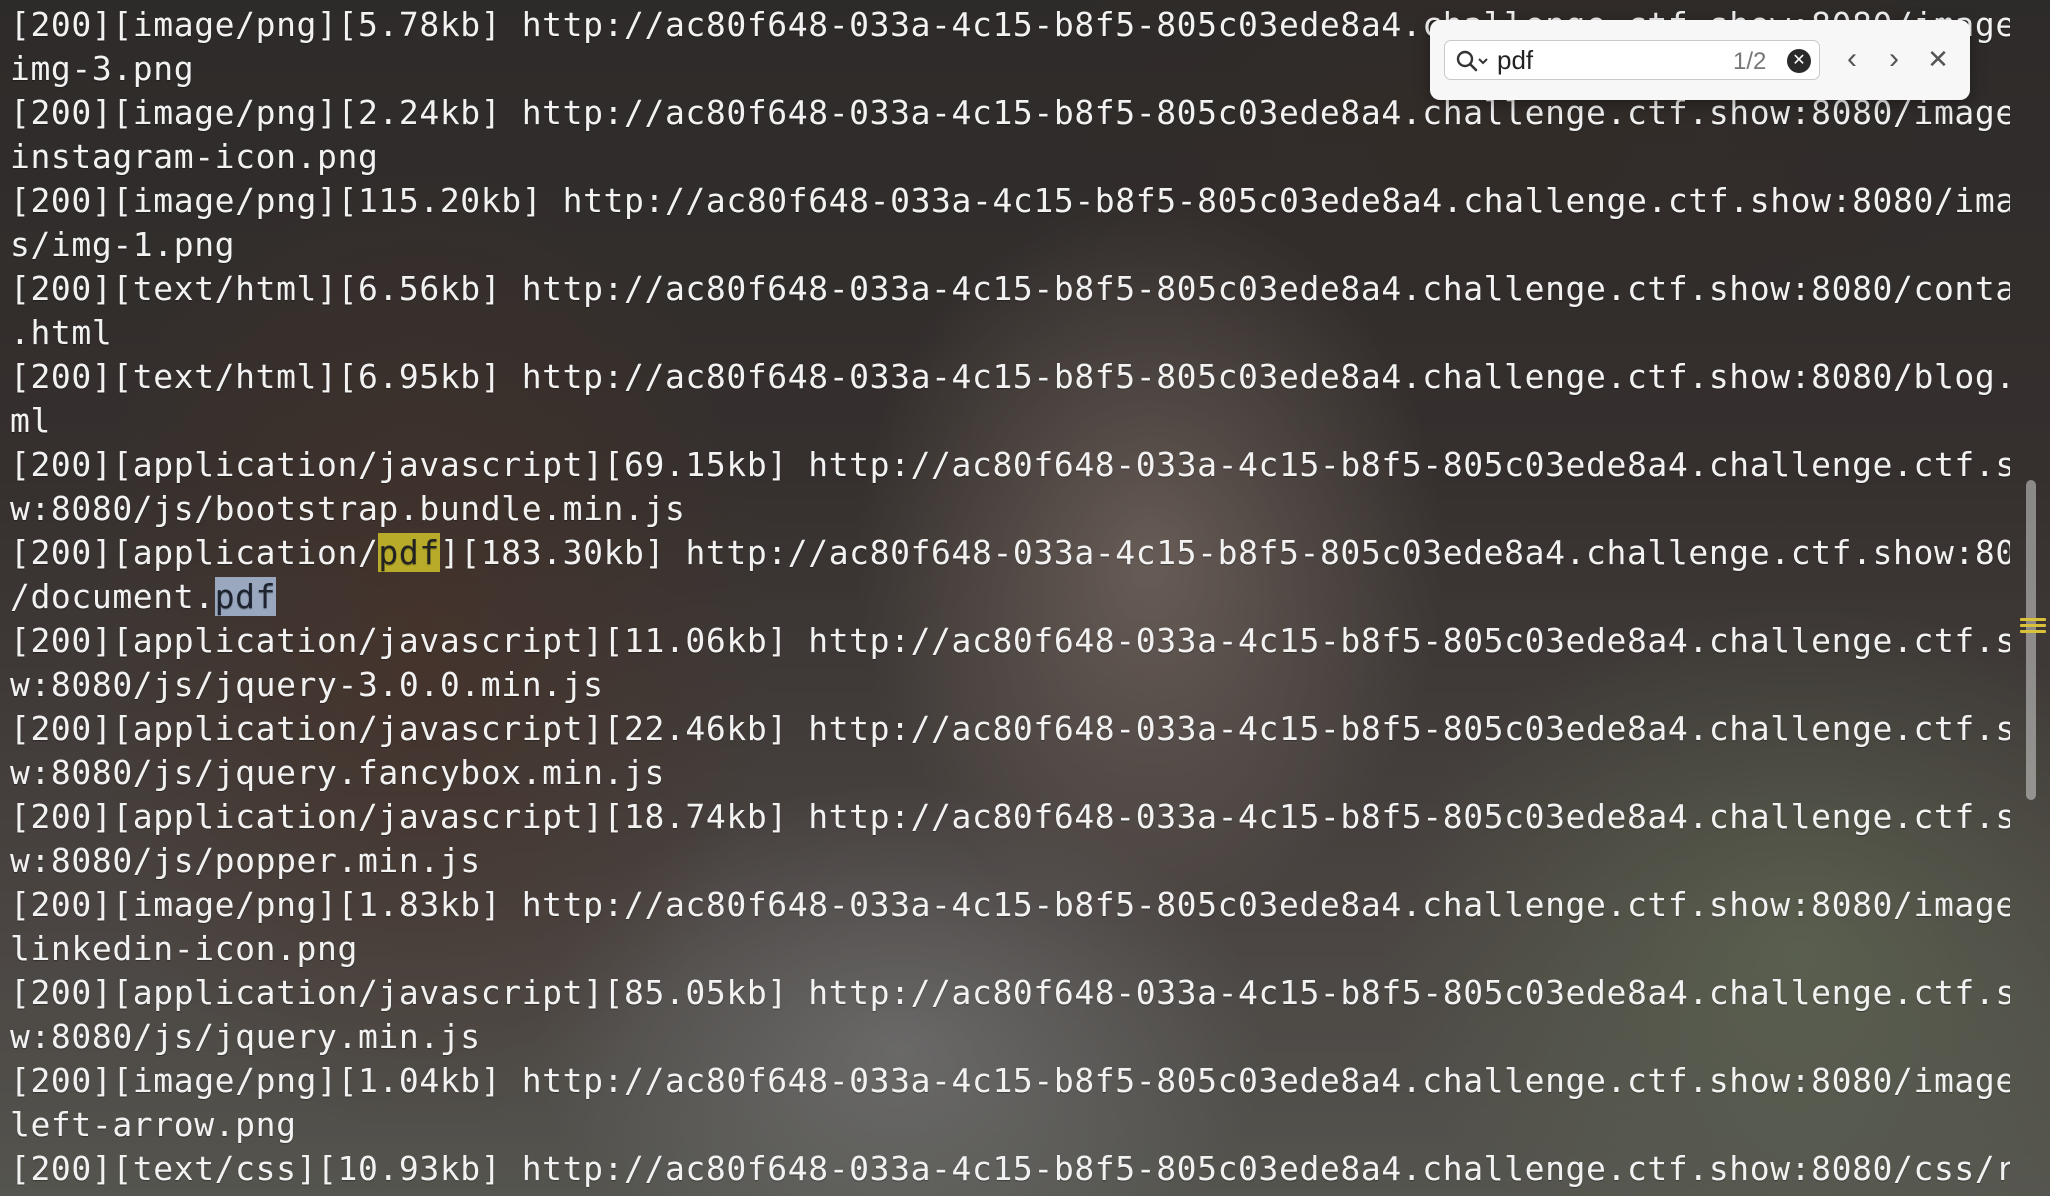 Image resolution: width=2050 pixels, height=1196 pixels. Describe the element at coordinates (1894, 60) in the screenshot. I see `chevron-right-icon: ›` at that location.